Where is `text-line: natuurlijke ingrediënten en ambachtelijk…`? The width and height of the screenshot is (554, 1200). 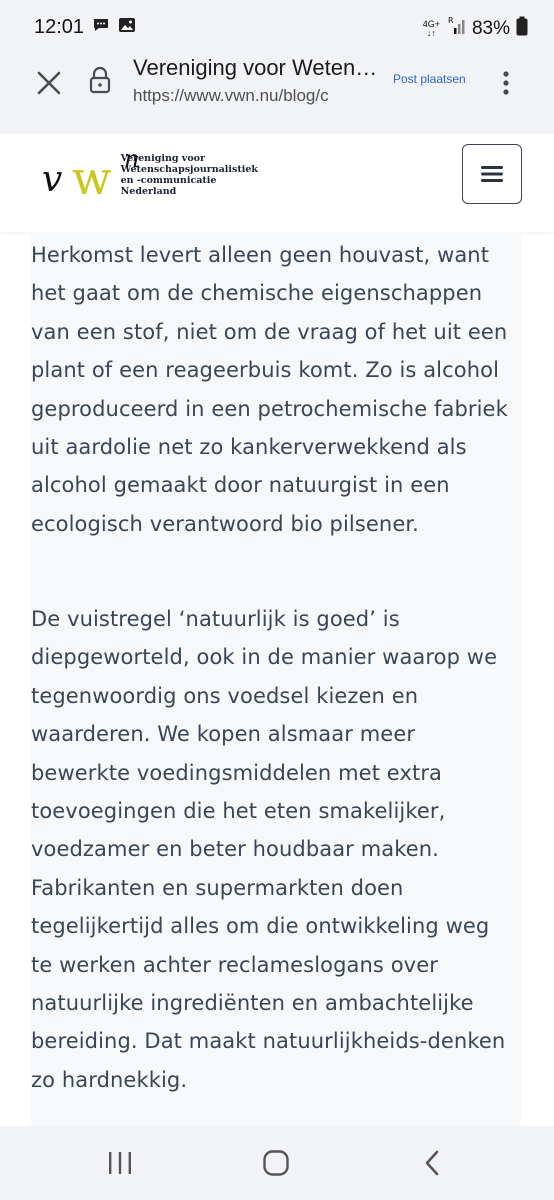 text-line: natuurlijke ingrediënten en ambachtelijk… is located at coordinates (252, 1003).